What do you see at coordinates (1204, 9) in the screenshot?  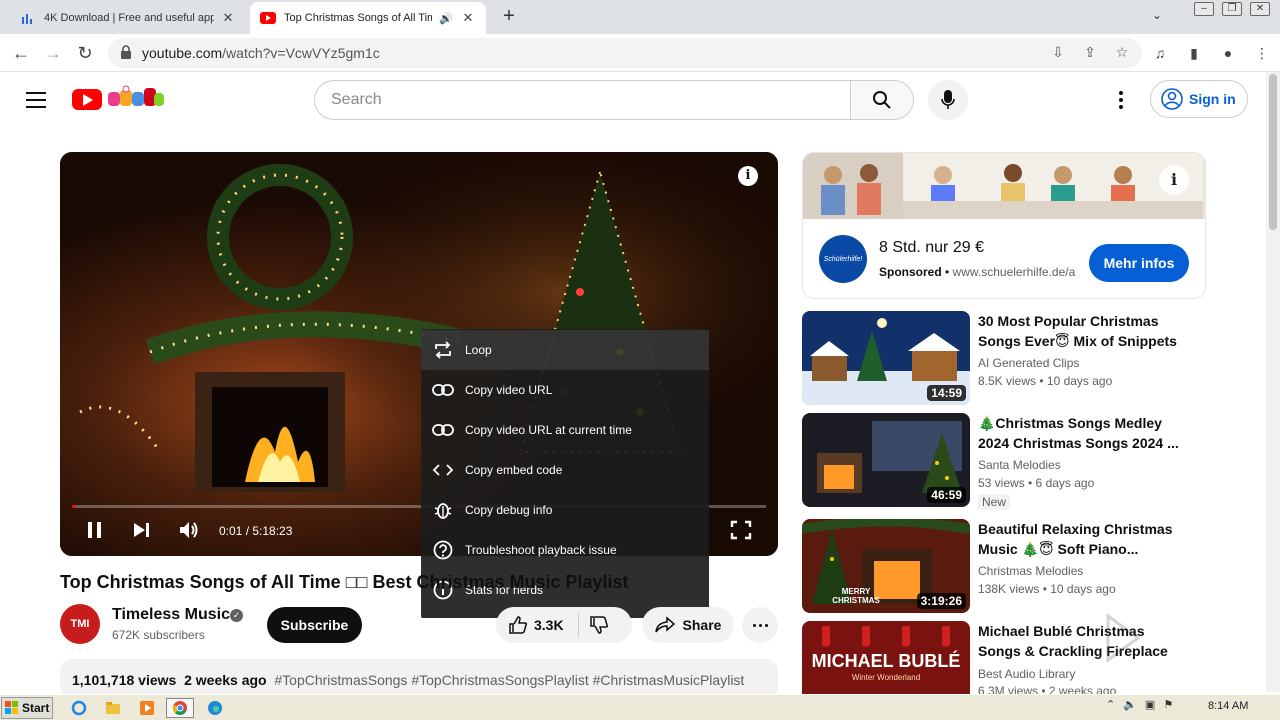 I see `minimize-window-button: –` at bounding box center [1204, 9].